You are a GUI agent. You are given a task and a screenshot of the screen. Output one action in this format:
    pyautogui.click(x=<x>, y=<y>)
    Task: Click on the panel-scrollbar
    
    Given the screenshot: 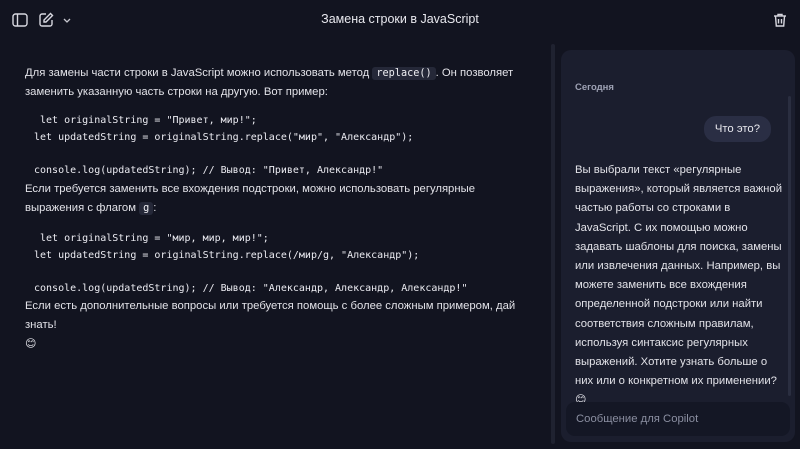 What is the action you would take?
    pyautogui.click(x=789, y=246)
    